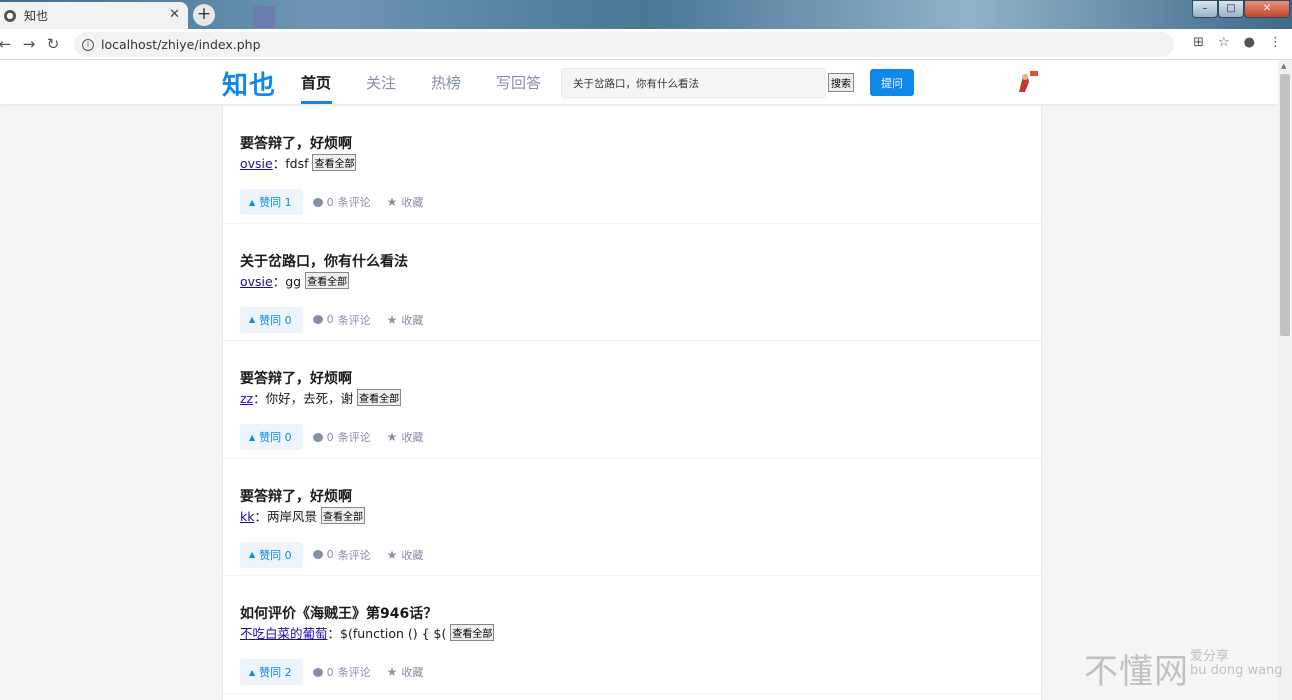  Describe the element at coordinates (1267, 9) in the screenshot. I see `close-window-button: ✕` at that location.